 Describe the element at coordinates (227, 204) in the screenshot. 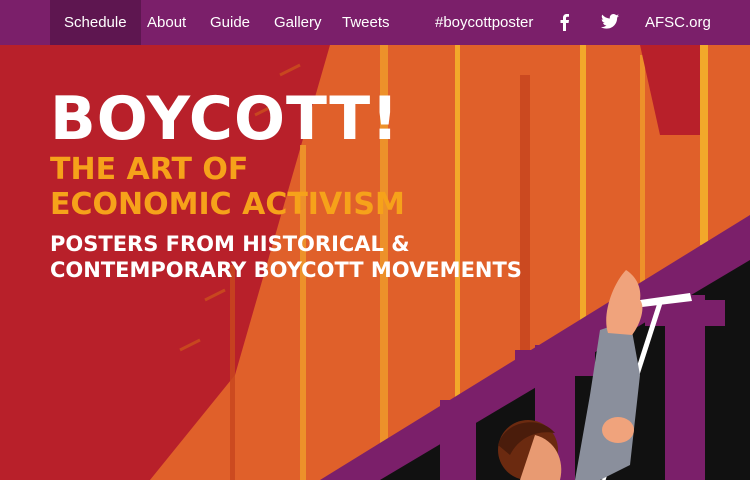

I see `subtitle-line-2: ECONOMIC ACTIVISM` at that location.